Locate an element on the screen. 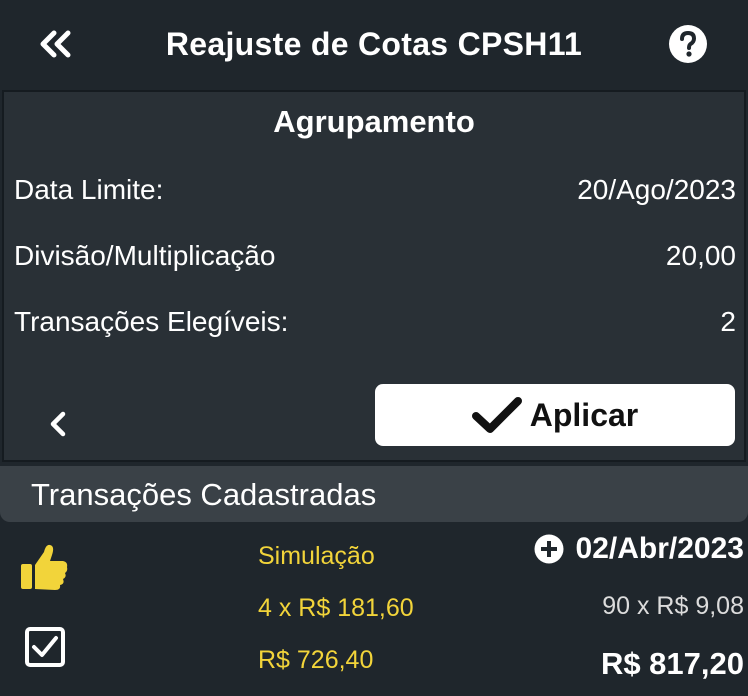 This screenshot has width=748, height=696. transaction-date: 02/Abr/2023 is located at coordinates (659, 548).